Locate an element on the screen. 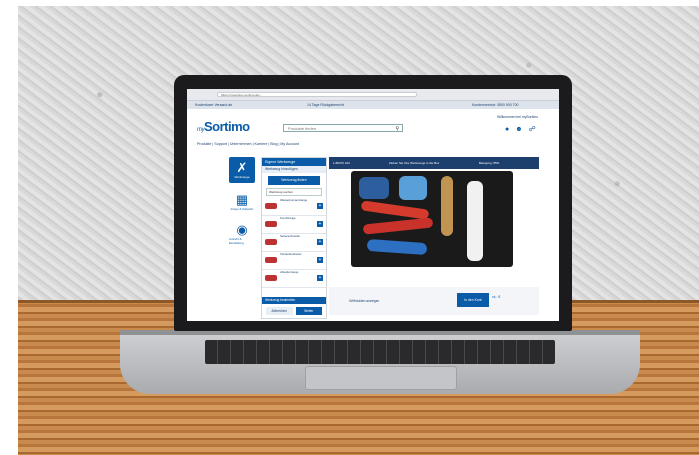  add-to-cart-button: In den Korb is located at coordinates (473, 300).